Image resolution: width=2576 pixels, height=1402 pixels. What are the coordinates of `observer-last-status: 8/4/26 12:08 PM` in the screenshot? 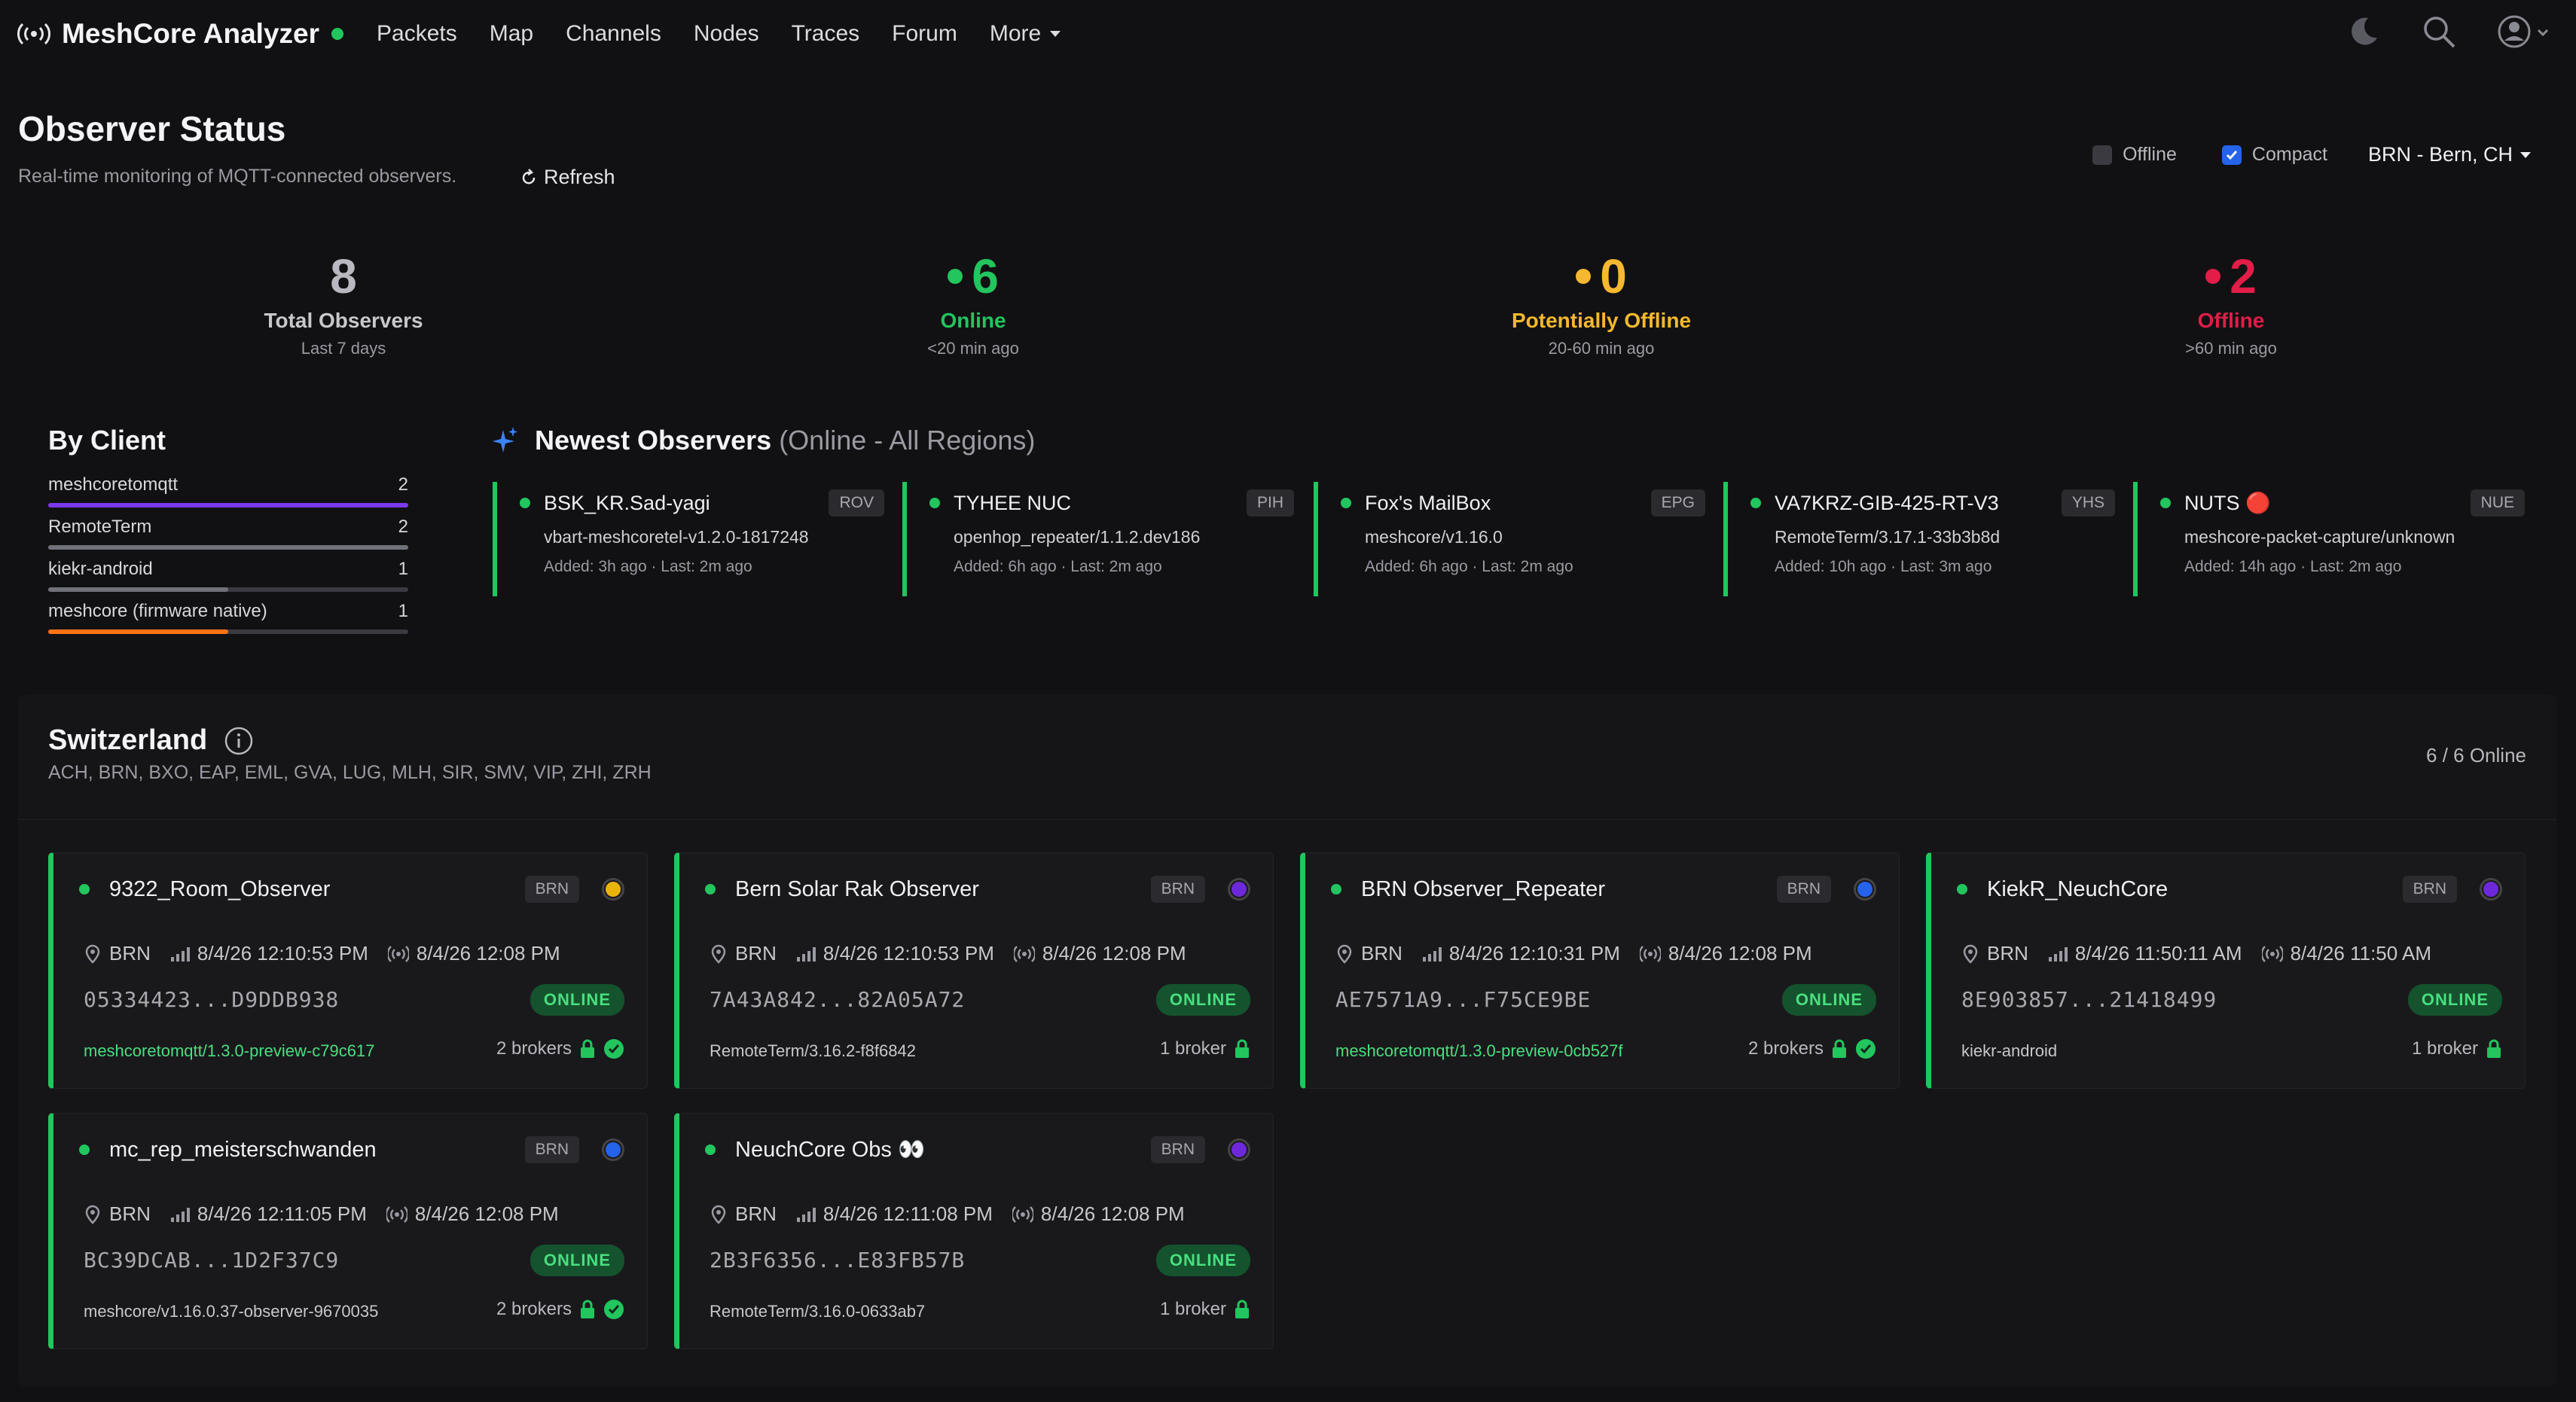 It's located at (473, 1214).